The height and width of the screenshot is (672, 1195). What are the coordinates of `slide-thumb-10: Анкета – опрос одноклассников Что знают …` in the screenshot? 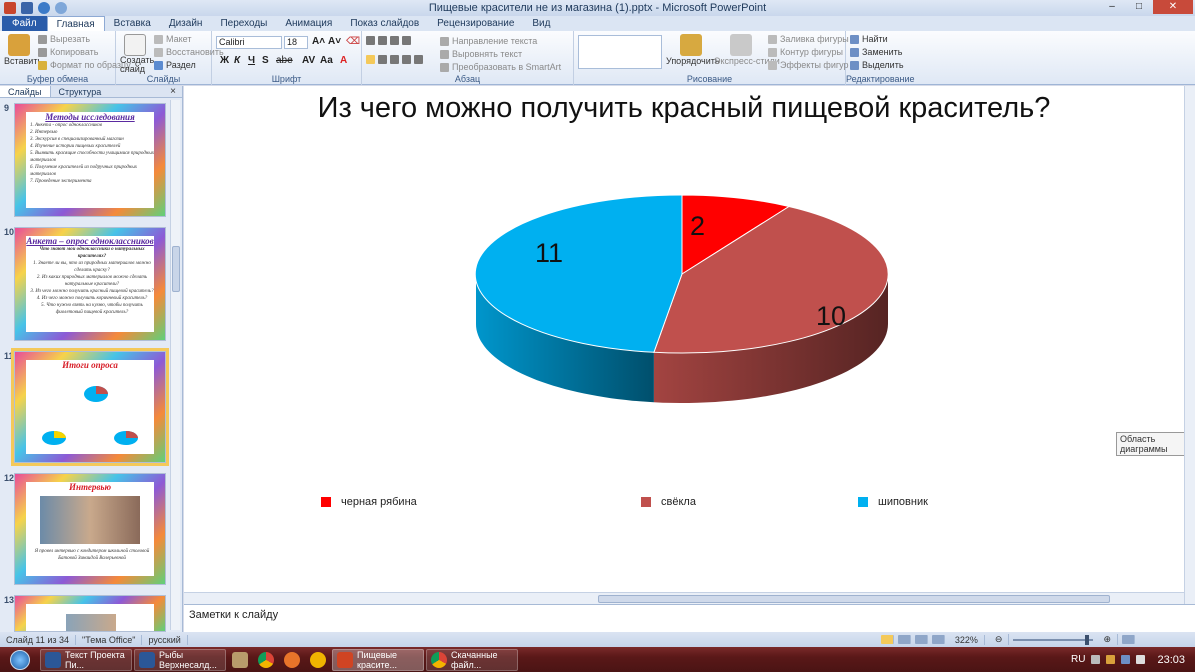 It's located at (90, 284).